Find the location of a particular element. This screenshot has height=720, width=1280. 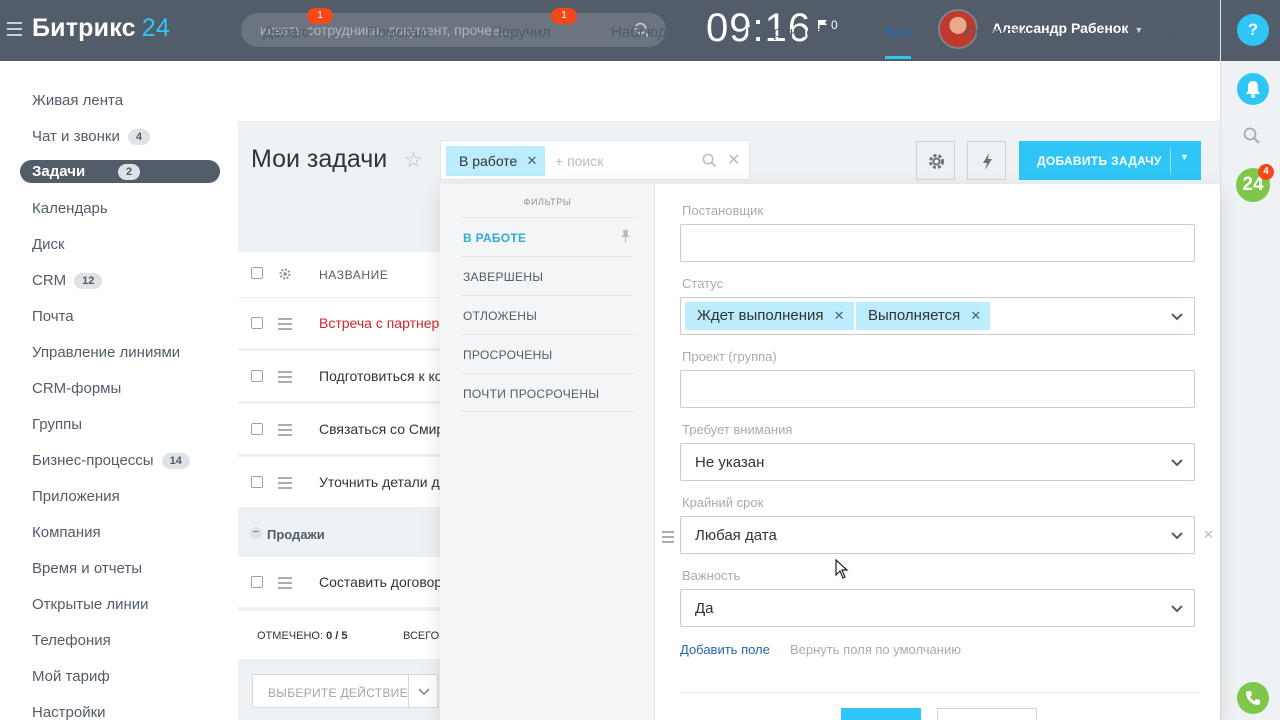

notifications-button is located at coordinates (1253, 89).